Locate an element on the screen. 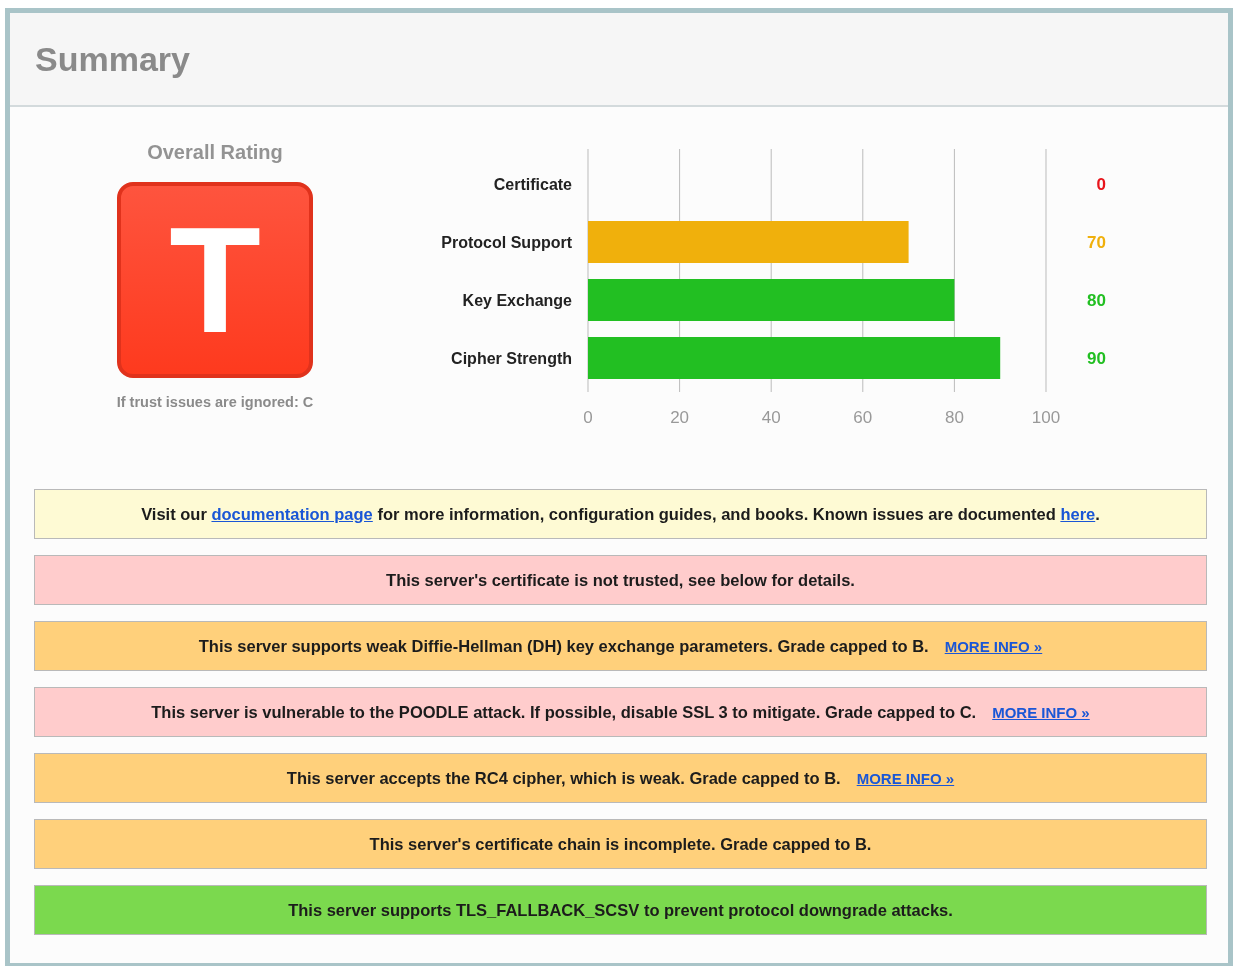 Image resolution: width=1235 pixels, height=973 pixels. notice-text: This server supports weak Diffie-Hellman (DH) key exchange parameters. Grade capped to B. is located at coordinates (563, 646).